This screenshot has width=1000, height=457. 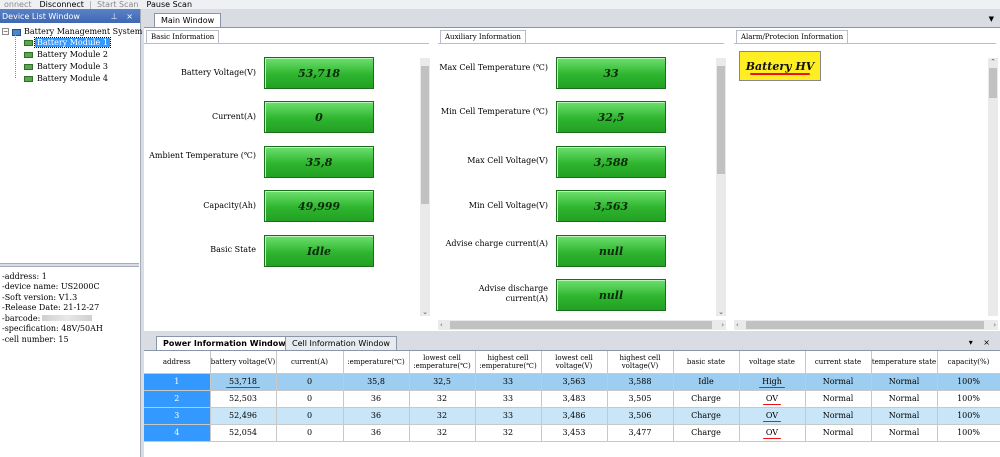 I want to click on column-header: highest cell :emperature(℃), so click(x=508, y=362).